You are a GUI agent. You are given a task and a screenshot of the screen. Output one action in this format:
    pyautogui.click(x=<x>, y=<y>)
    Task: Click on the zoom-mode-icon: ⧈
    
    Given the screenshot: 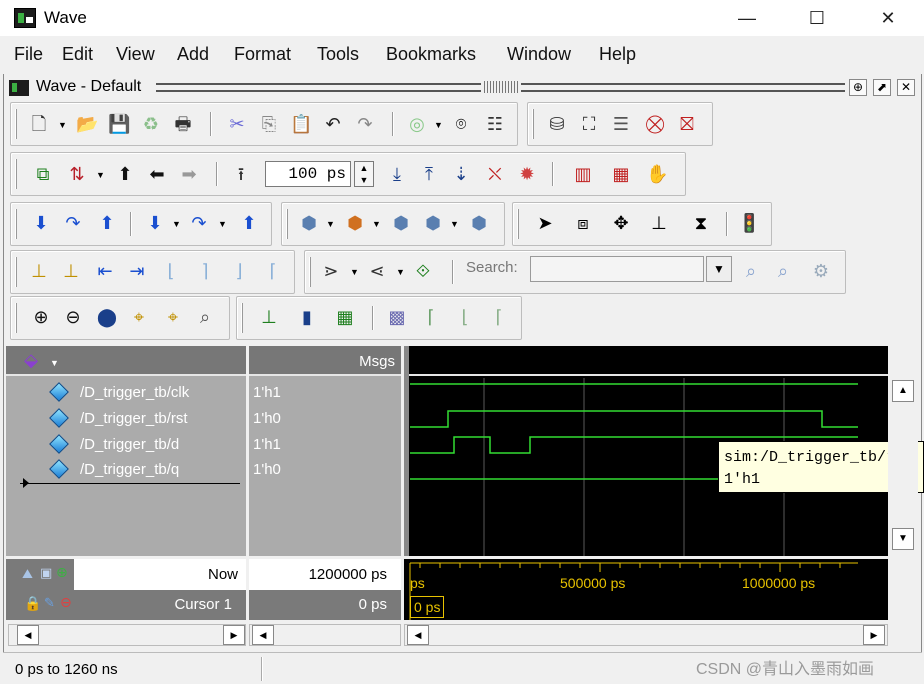 What is the action you would take?
    pyautogui.click(x=583, y=223)
    